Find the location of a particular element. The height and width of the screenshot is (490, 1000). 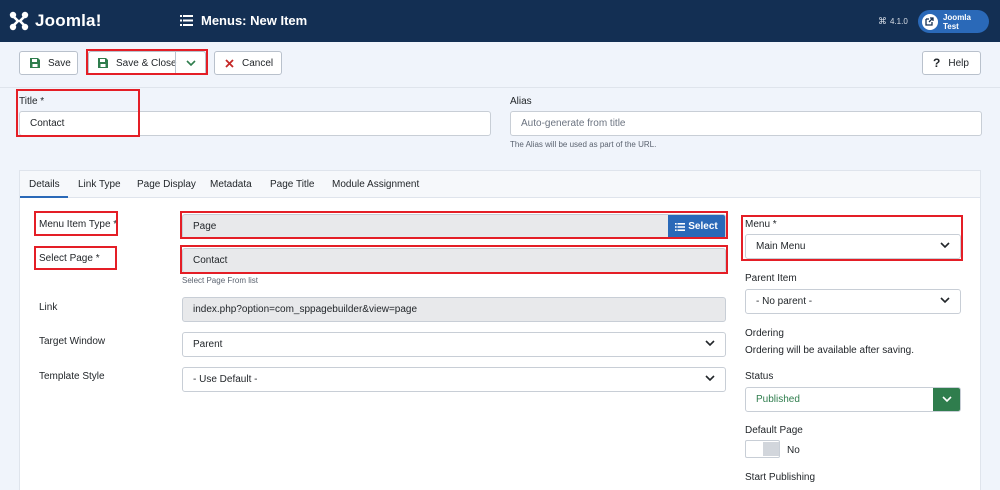

version-info: ⌘ 4.1.0 is located at coordinates (893, 21).